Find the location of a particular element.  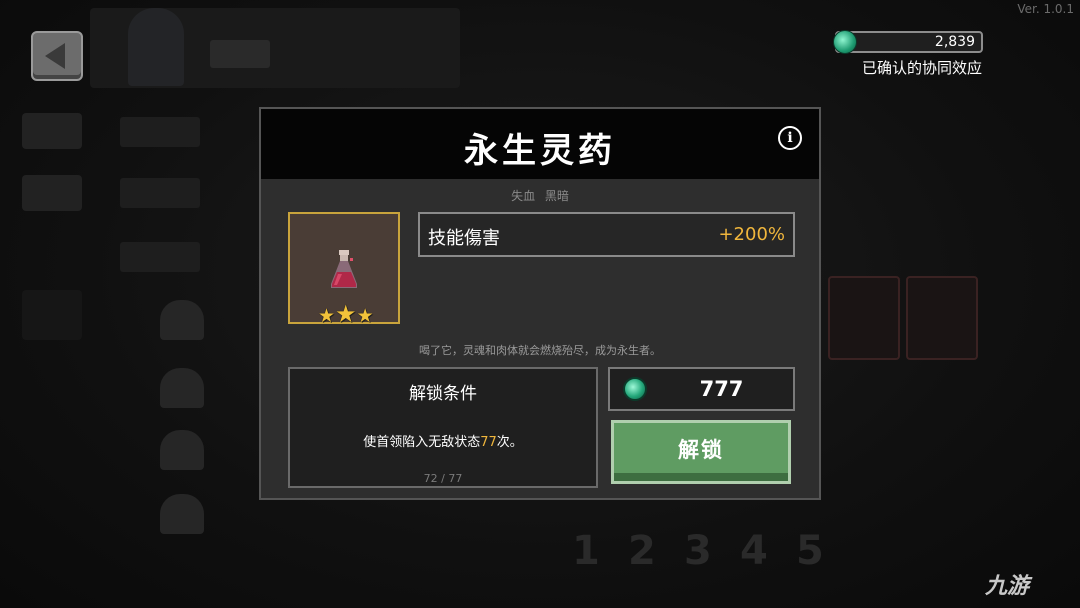

confirmed-synergy-label: 已确认的协同效应 is located at coordinates (922, 67).